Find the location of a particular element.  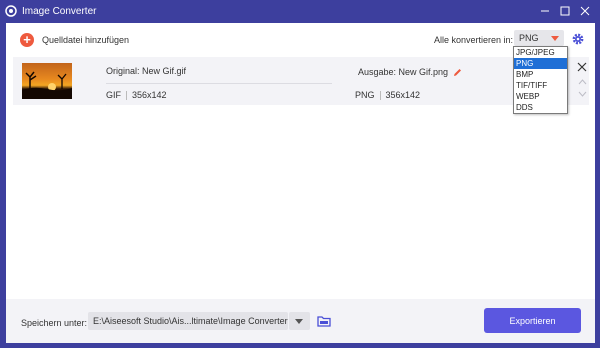

output-format: PNG is located at coordinates (365, 95).